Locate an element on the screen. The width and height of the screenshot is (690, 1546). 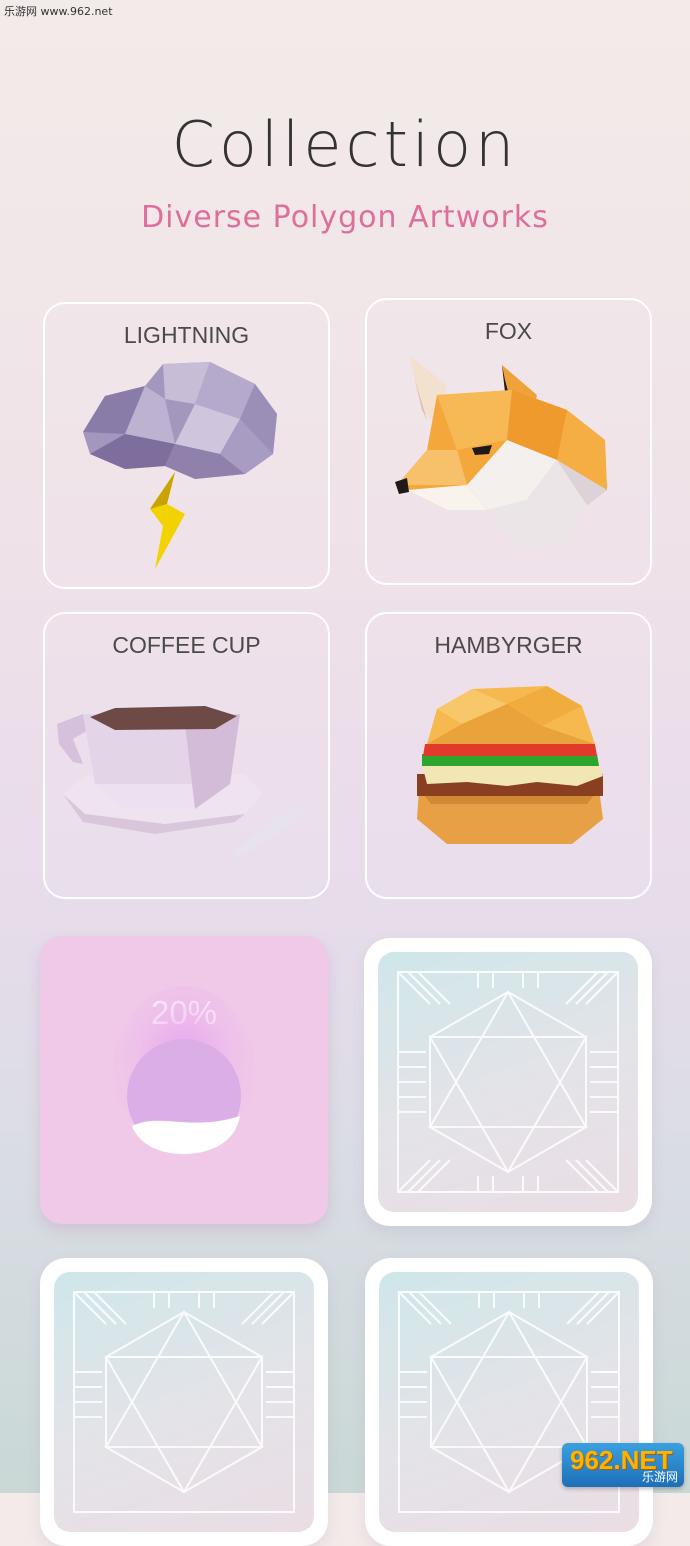
artwork-card-hamburger: HAMBYRGER is located at coordinates (508, 755).